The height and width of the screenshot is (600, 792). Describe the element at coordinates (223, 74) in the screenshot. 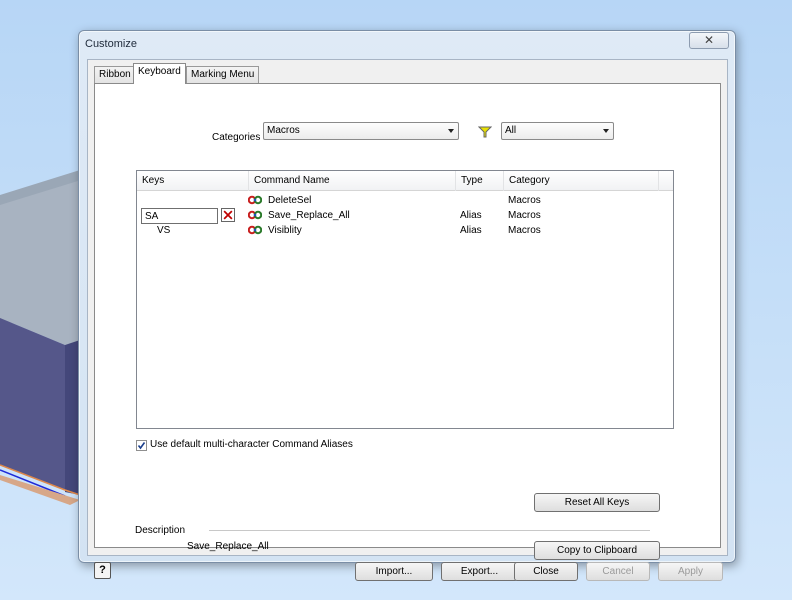

I see `tab-marking-menu: Marking Menu` at that location.